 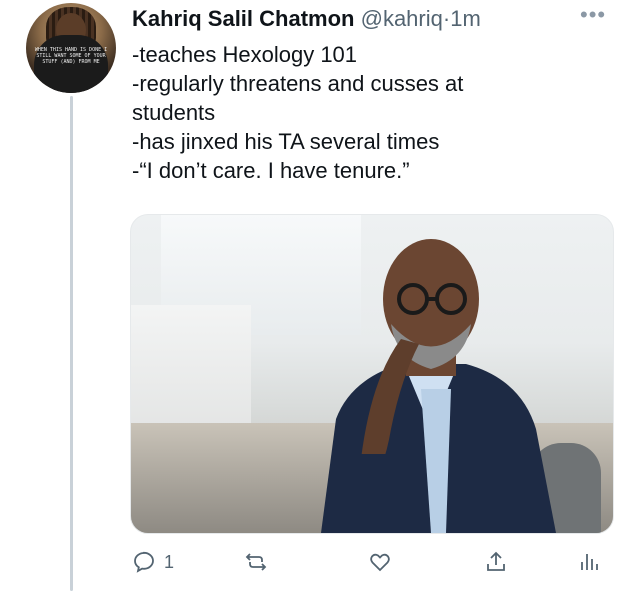 I want to click on analytics-icon, so click(x=589, y=562).